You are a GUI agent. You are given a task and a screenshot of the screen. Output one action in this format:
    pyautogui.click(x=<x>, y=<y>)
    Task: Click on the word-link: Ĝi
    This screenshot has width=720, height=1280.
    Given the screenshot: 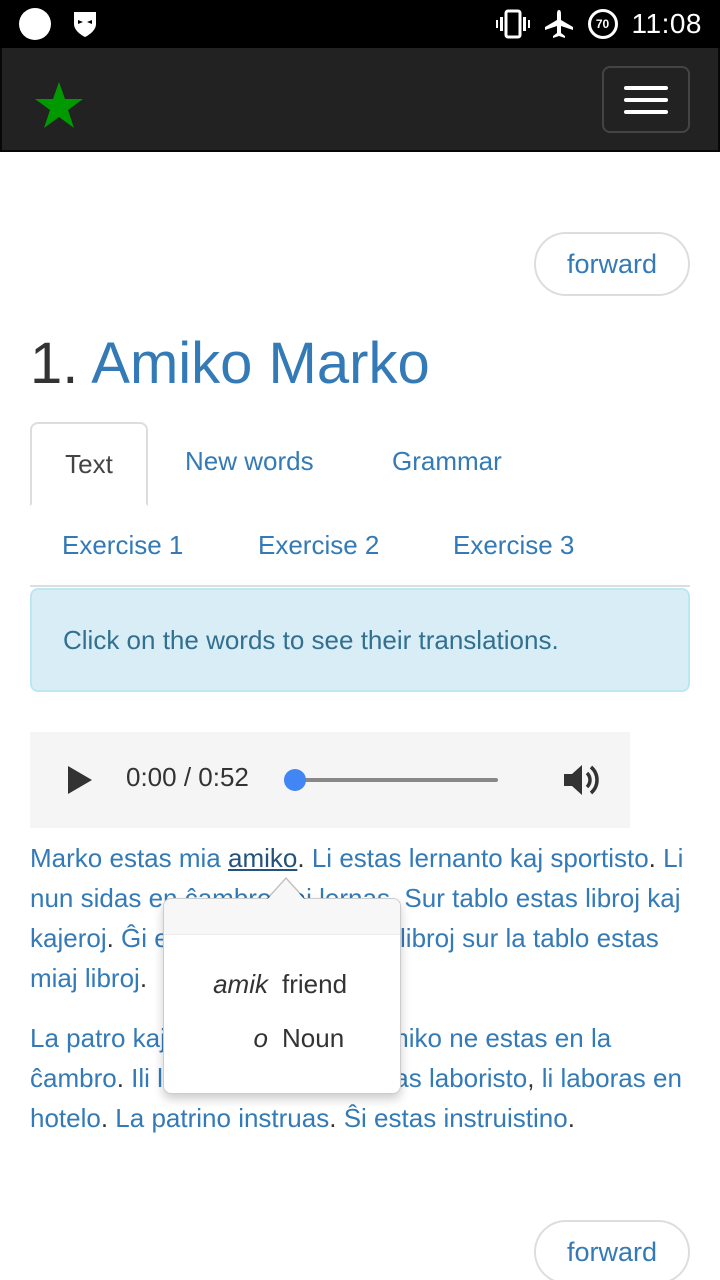 What is the action you would take?
    pyautogui.click(x=134, y=938)
    